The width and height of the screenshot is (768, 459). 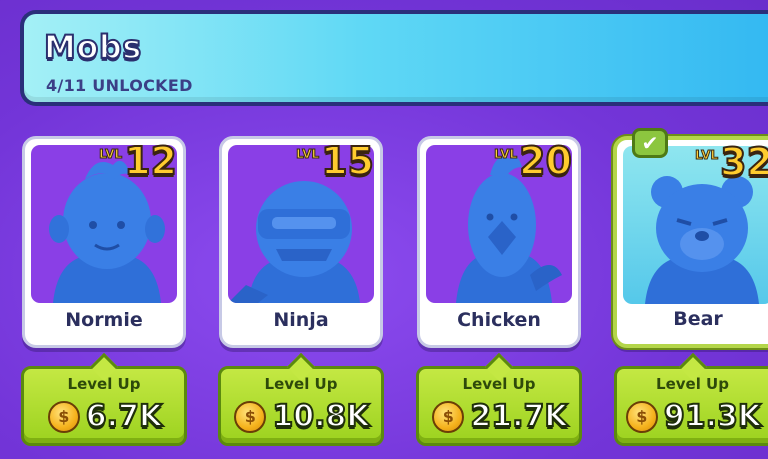 I want to click on level-up-button-bear: Level Up $ 91.3K, so click(x=691, y=399).